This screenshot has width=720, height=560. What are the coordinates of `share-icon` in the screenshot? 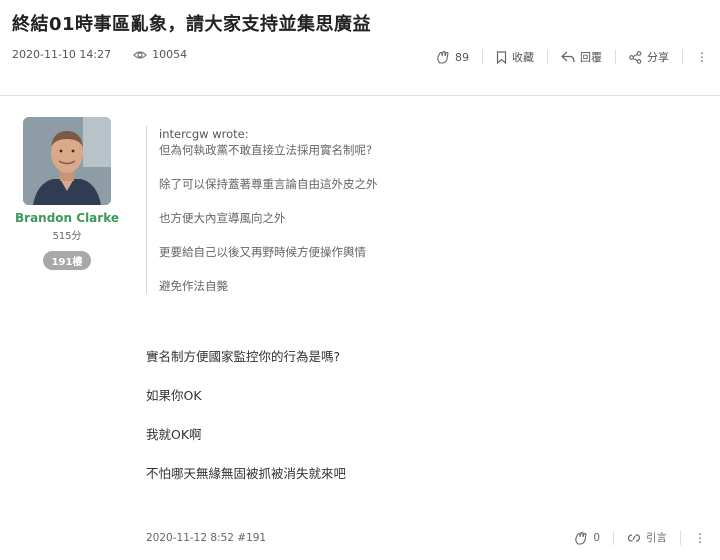 It's located at (635, 57).